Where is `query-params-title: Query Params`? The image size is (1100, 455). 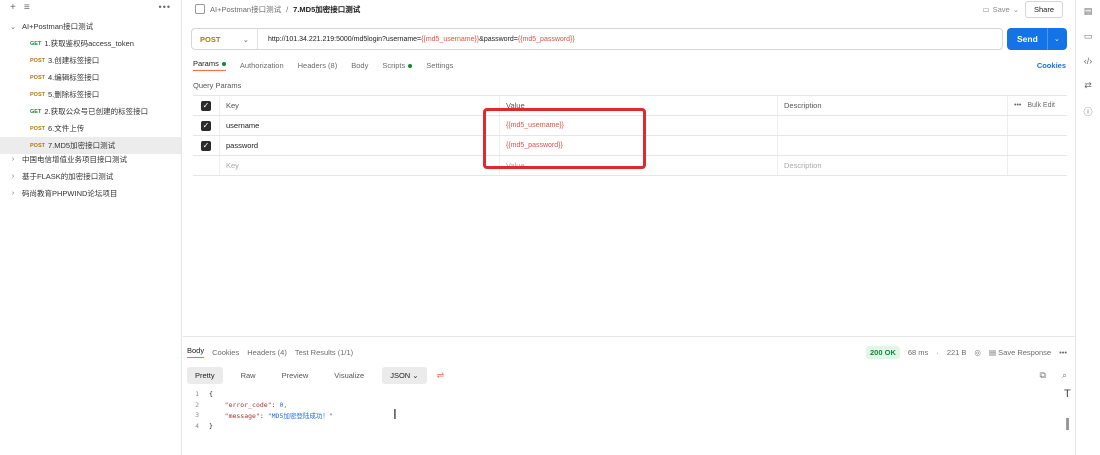 query-params-title: Query Params is located at coordinates (217, 85).